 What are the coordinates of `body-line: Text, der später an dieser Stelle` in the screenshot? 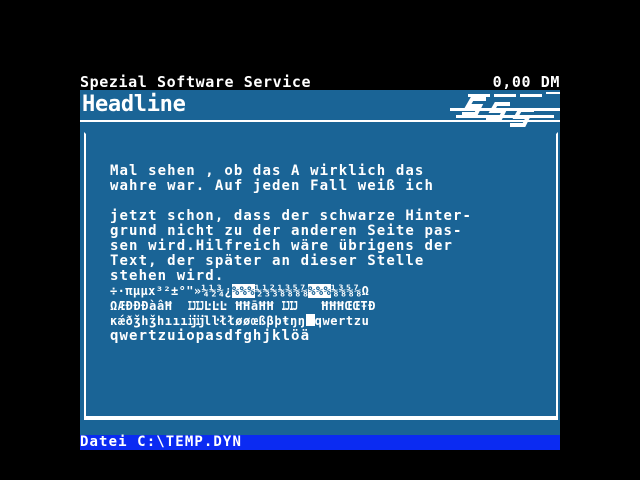 It's located at (267, 261).